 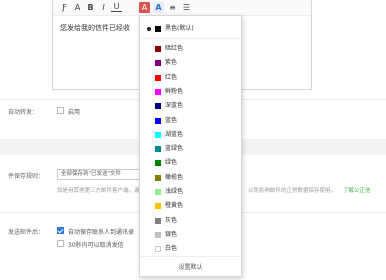 What do you see at coordinates (190, 266) in the screenshot?
I see `reset-default-button: 设置默认` at bounding box center [190, 266].